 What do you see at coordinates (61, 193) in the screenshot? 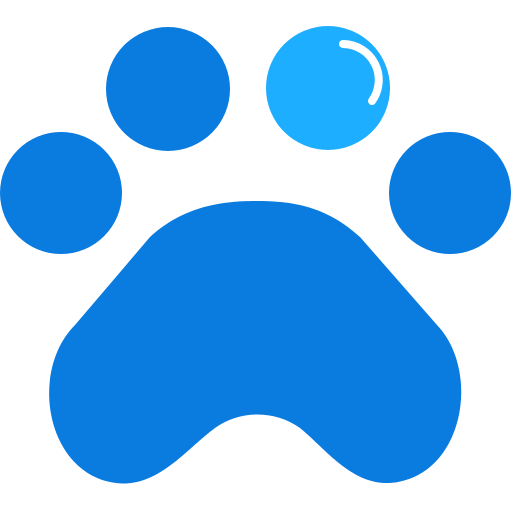
I see `toe-left` at bounding box center [61, 193].